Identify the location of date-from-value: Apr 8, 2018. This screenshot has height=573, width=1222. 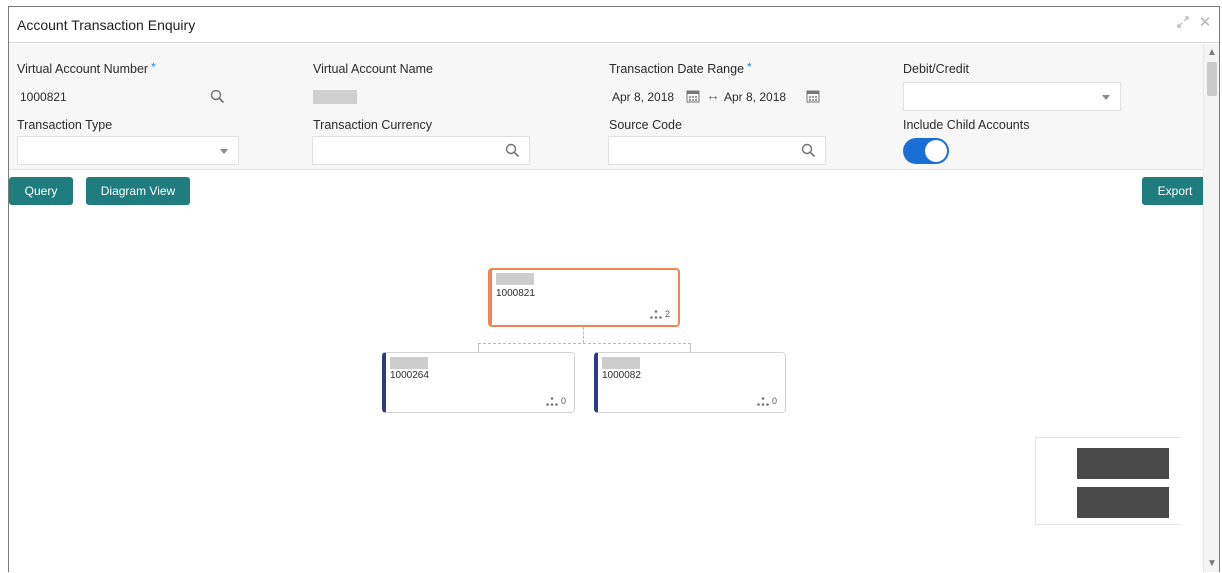
(643, 97).